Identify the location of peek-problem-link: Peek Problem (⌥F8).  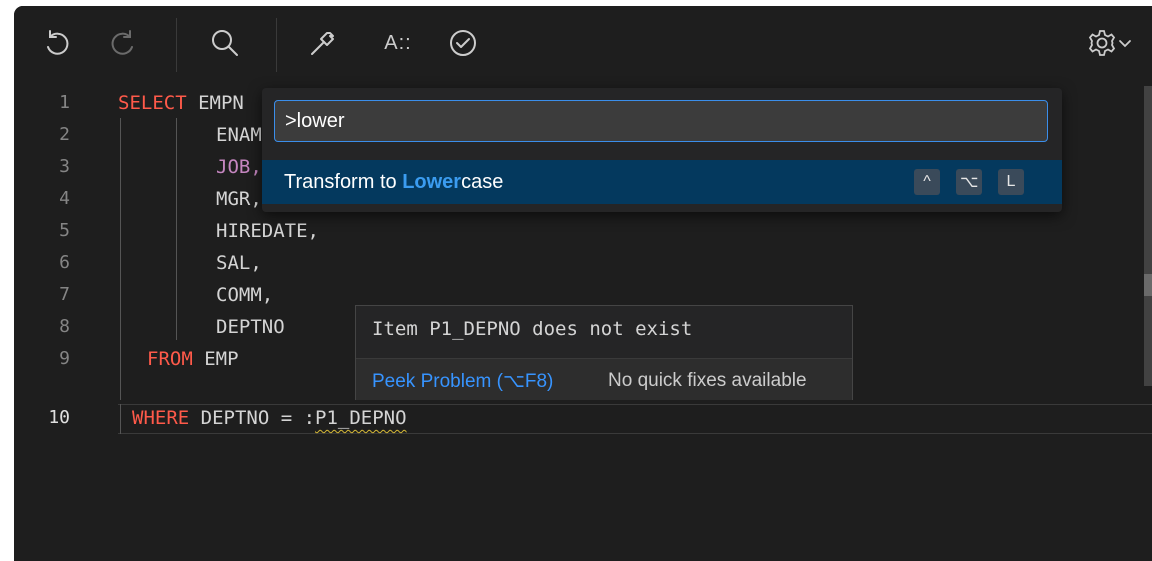
(462, 381).